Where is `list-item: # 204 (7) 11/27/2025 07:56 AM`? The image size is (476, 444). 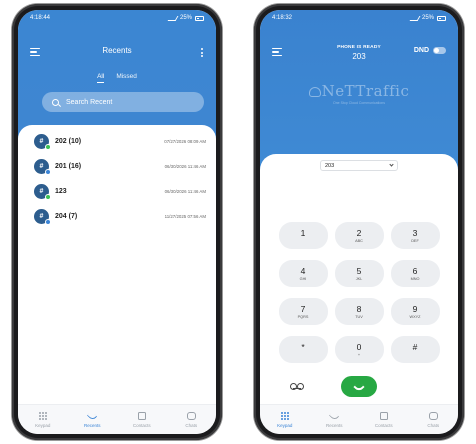
list-item: # 204 (7) 11/27/2025 07:56 AM is located at coordinates (117, 216).